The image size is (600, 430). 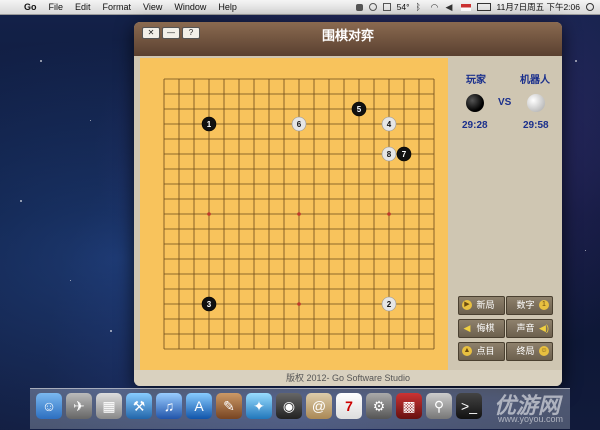 I want to click on copyright-footer: 版权 2012- Go Software Studio, so click(x=348, y=378).